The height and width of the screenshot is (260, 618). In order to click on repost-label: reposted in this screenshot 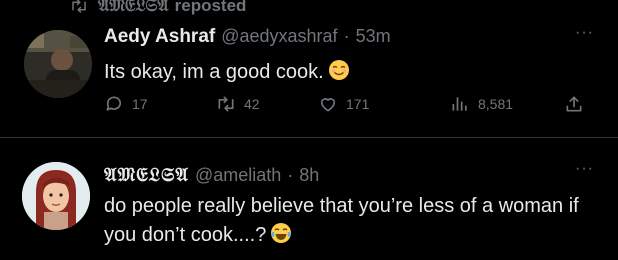, I will do `click(210, 7)`.